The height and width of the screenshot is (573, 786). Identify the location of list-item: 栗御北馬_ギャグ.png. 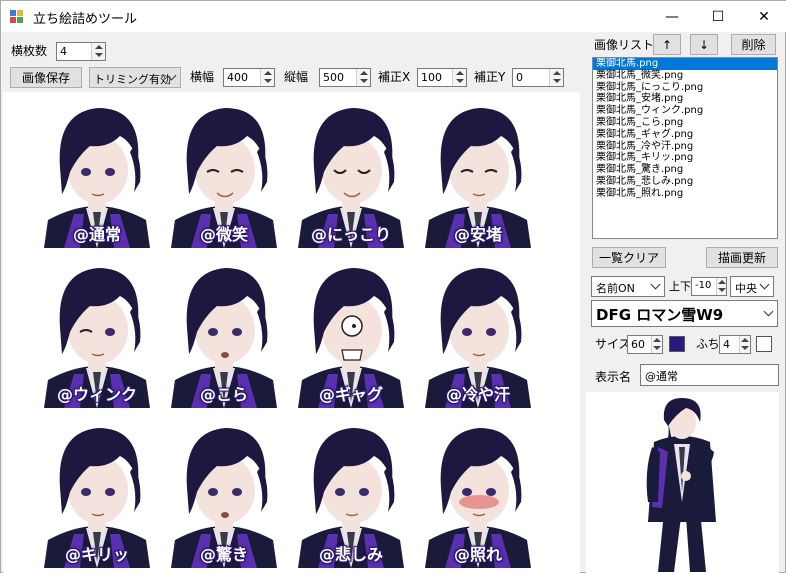
(685, 135).